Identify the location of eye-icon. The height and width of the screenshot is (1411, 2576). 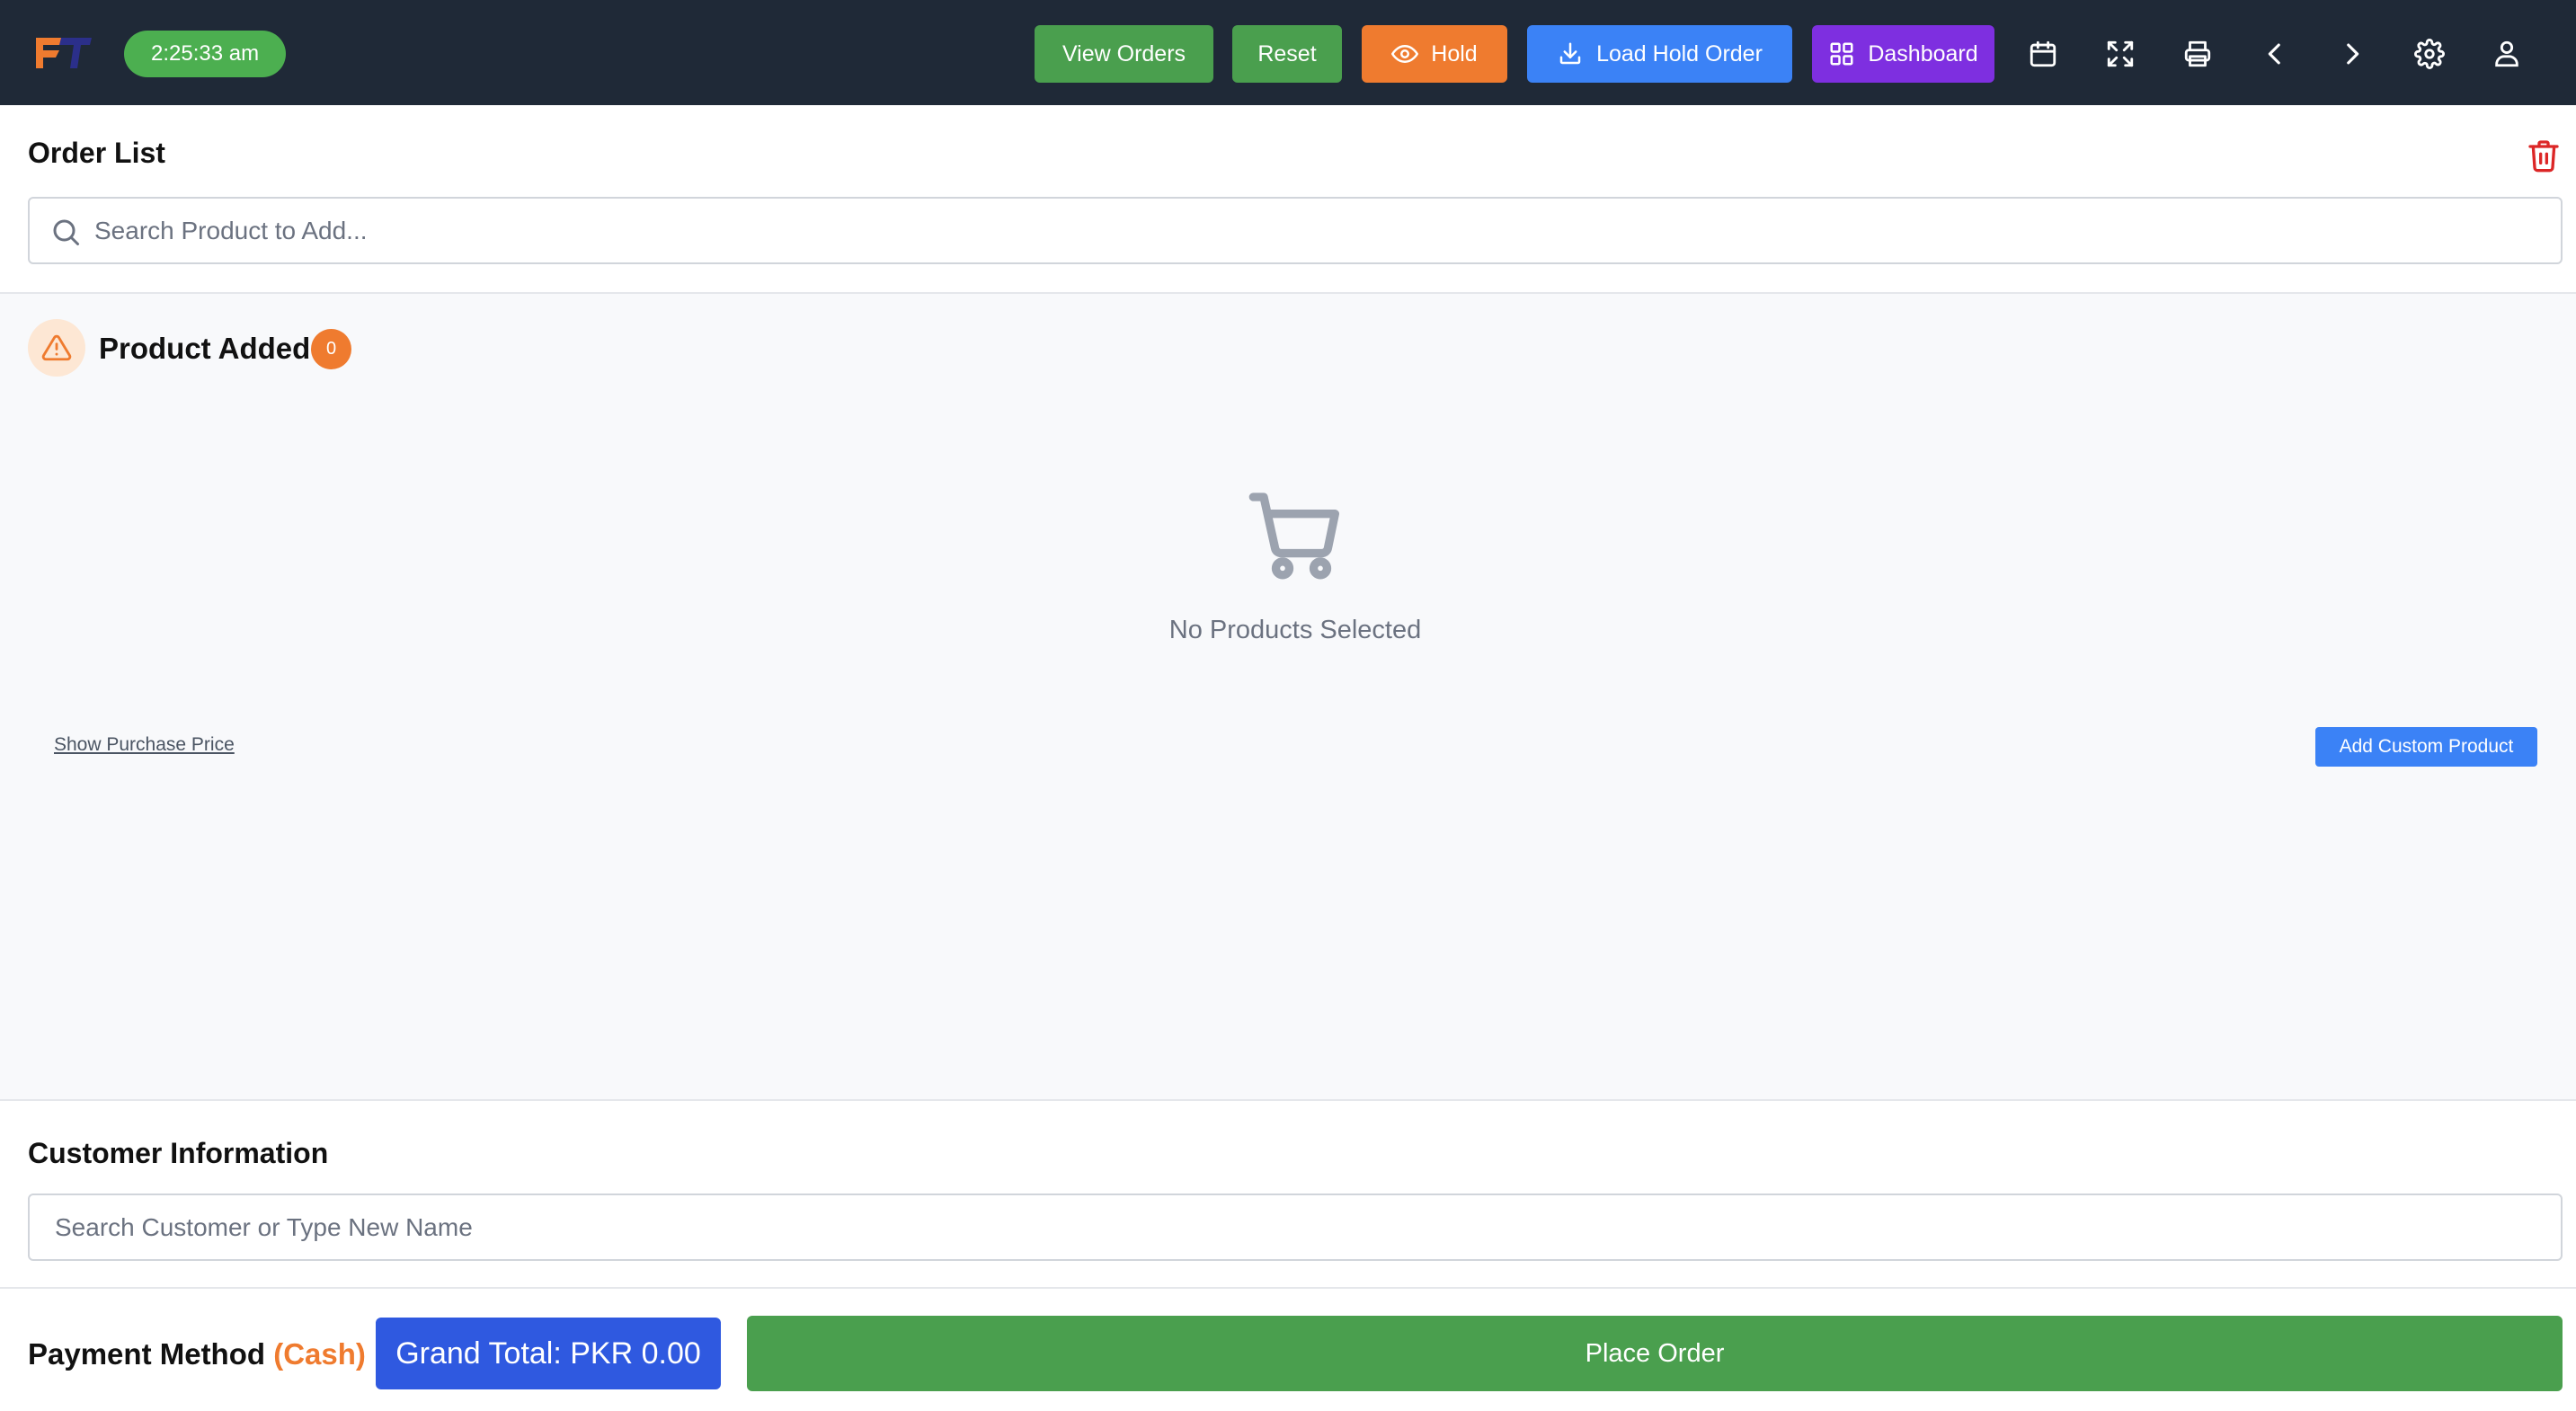
(1405, 54).